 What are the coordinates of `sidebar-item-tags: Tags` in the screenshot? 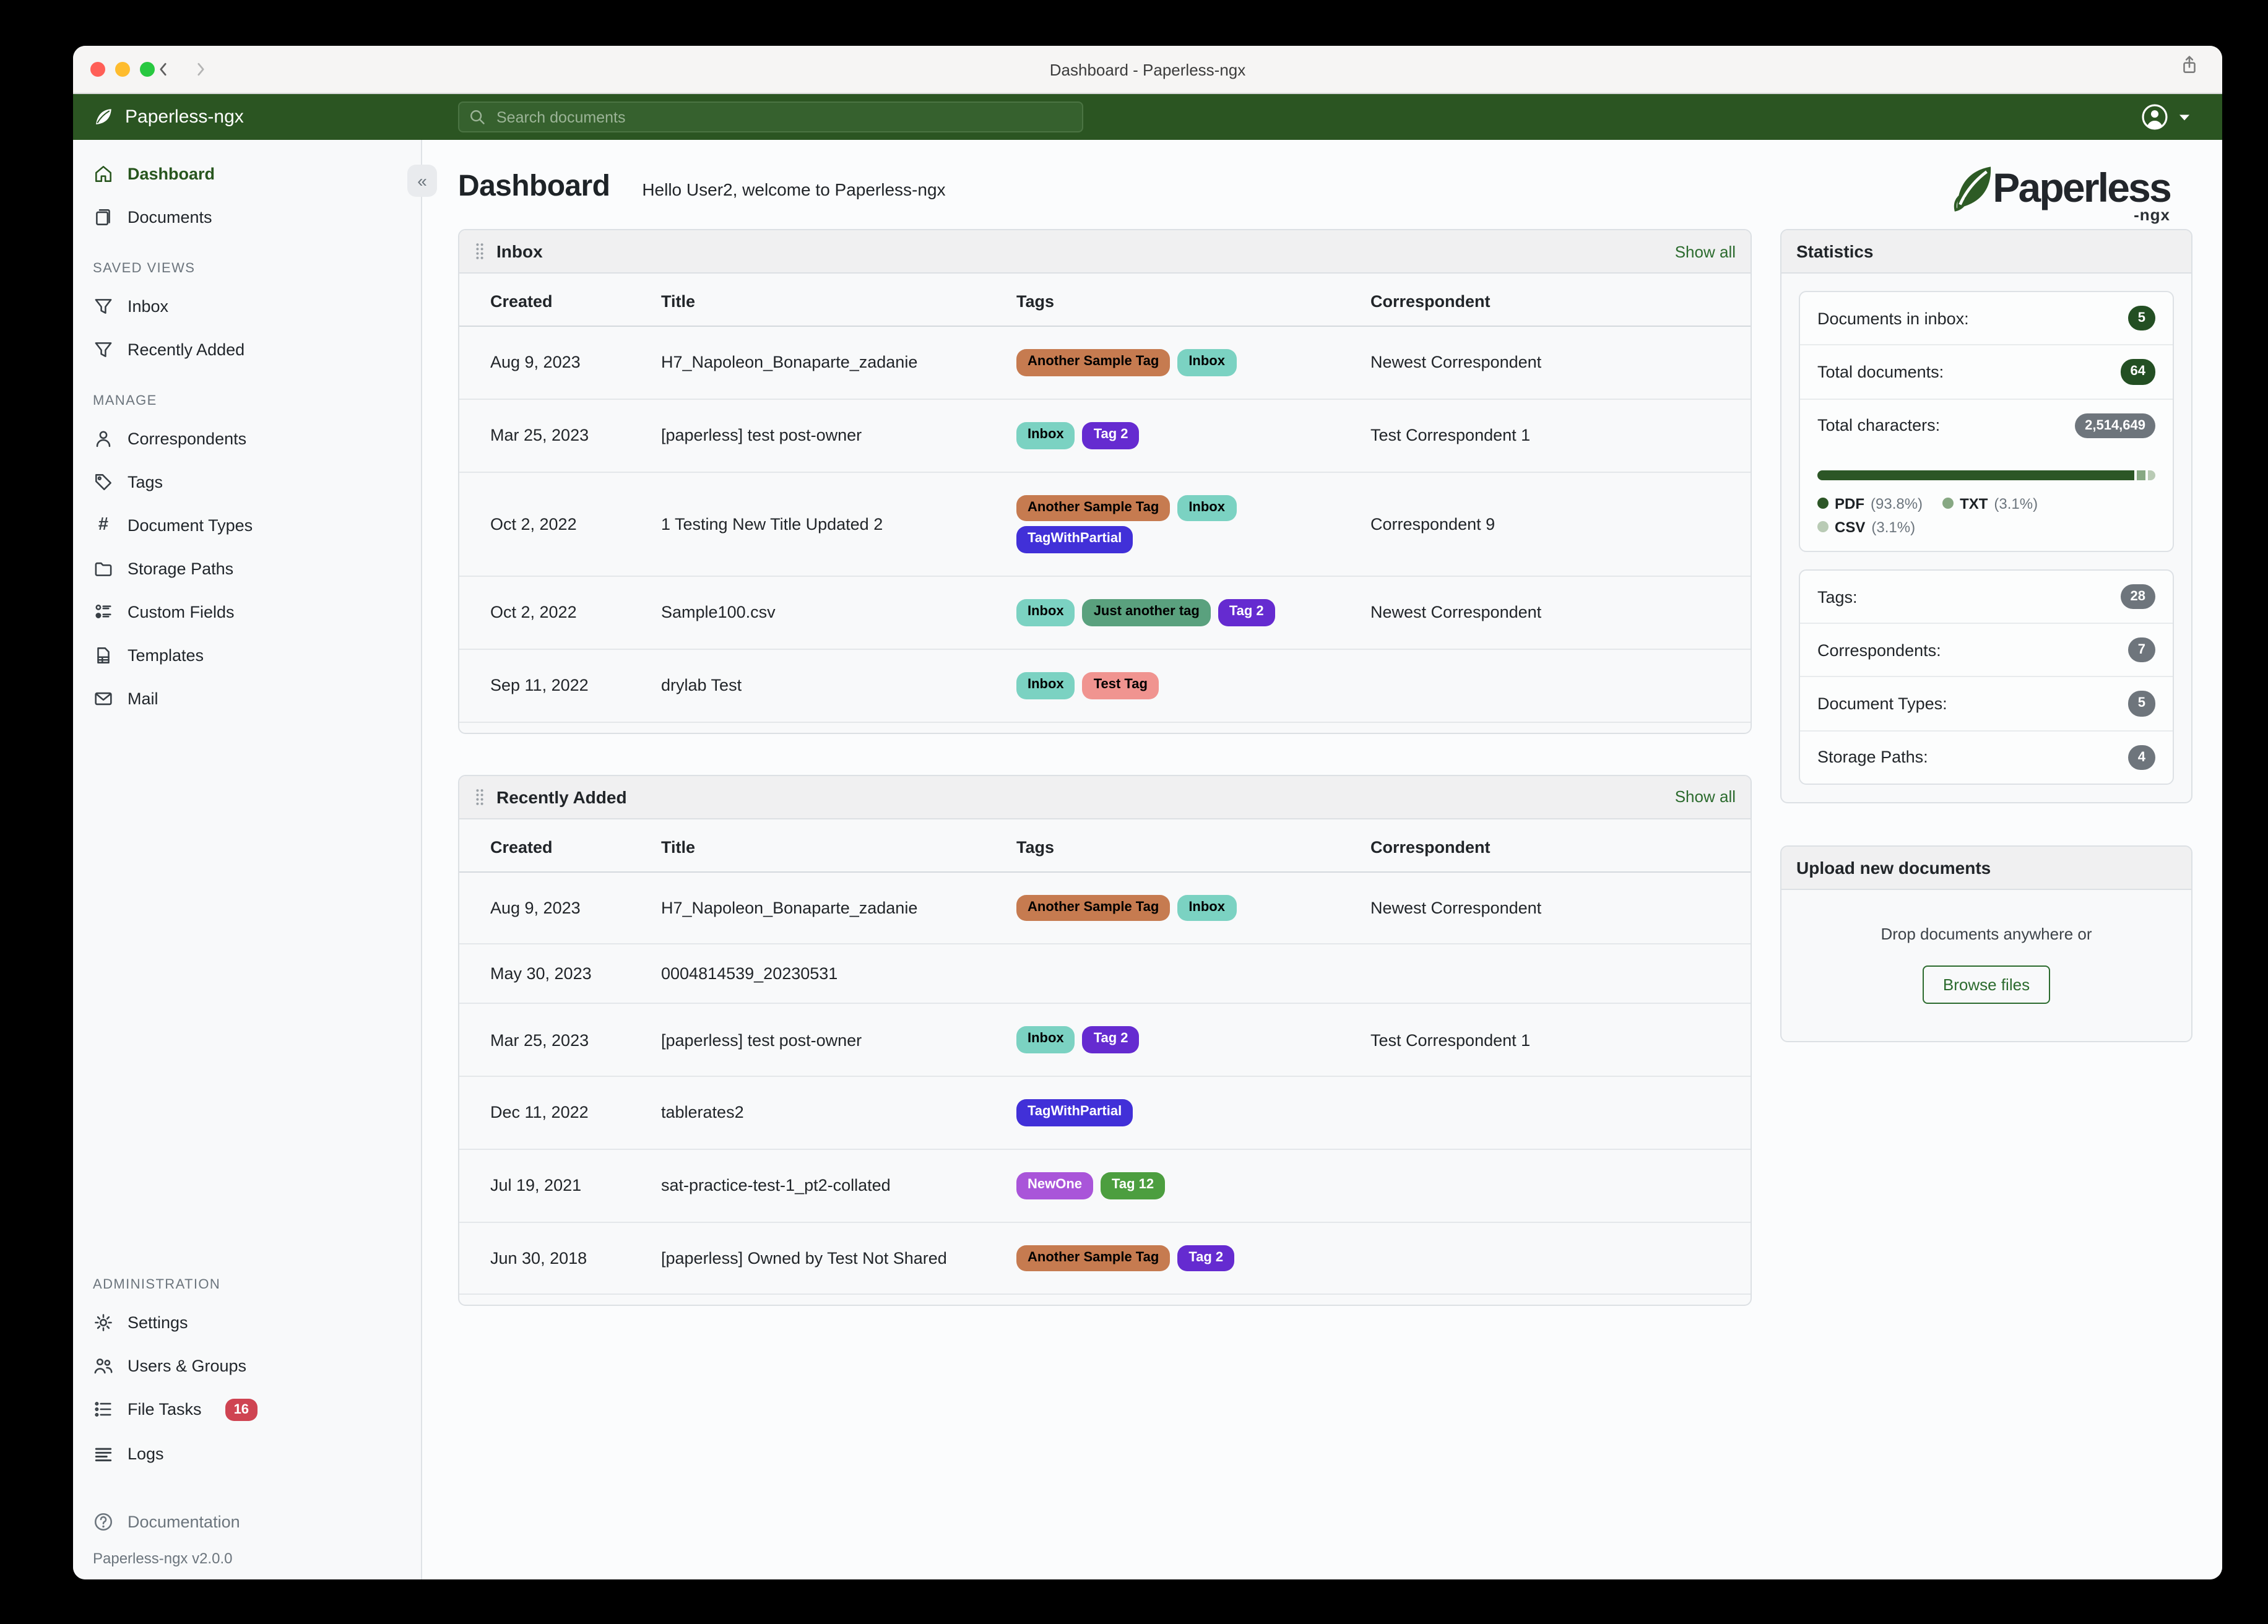 It's located at (247, 482).